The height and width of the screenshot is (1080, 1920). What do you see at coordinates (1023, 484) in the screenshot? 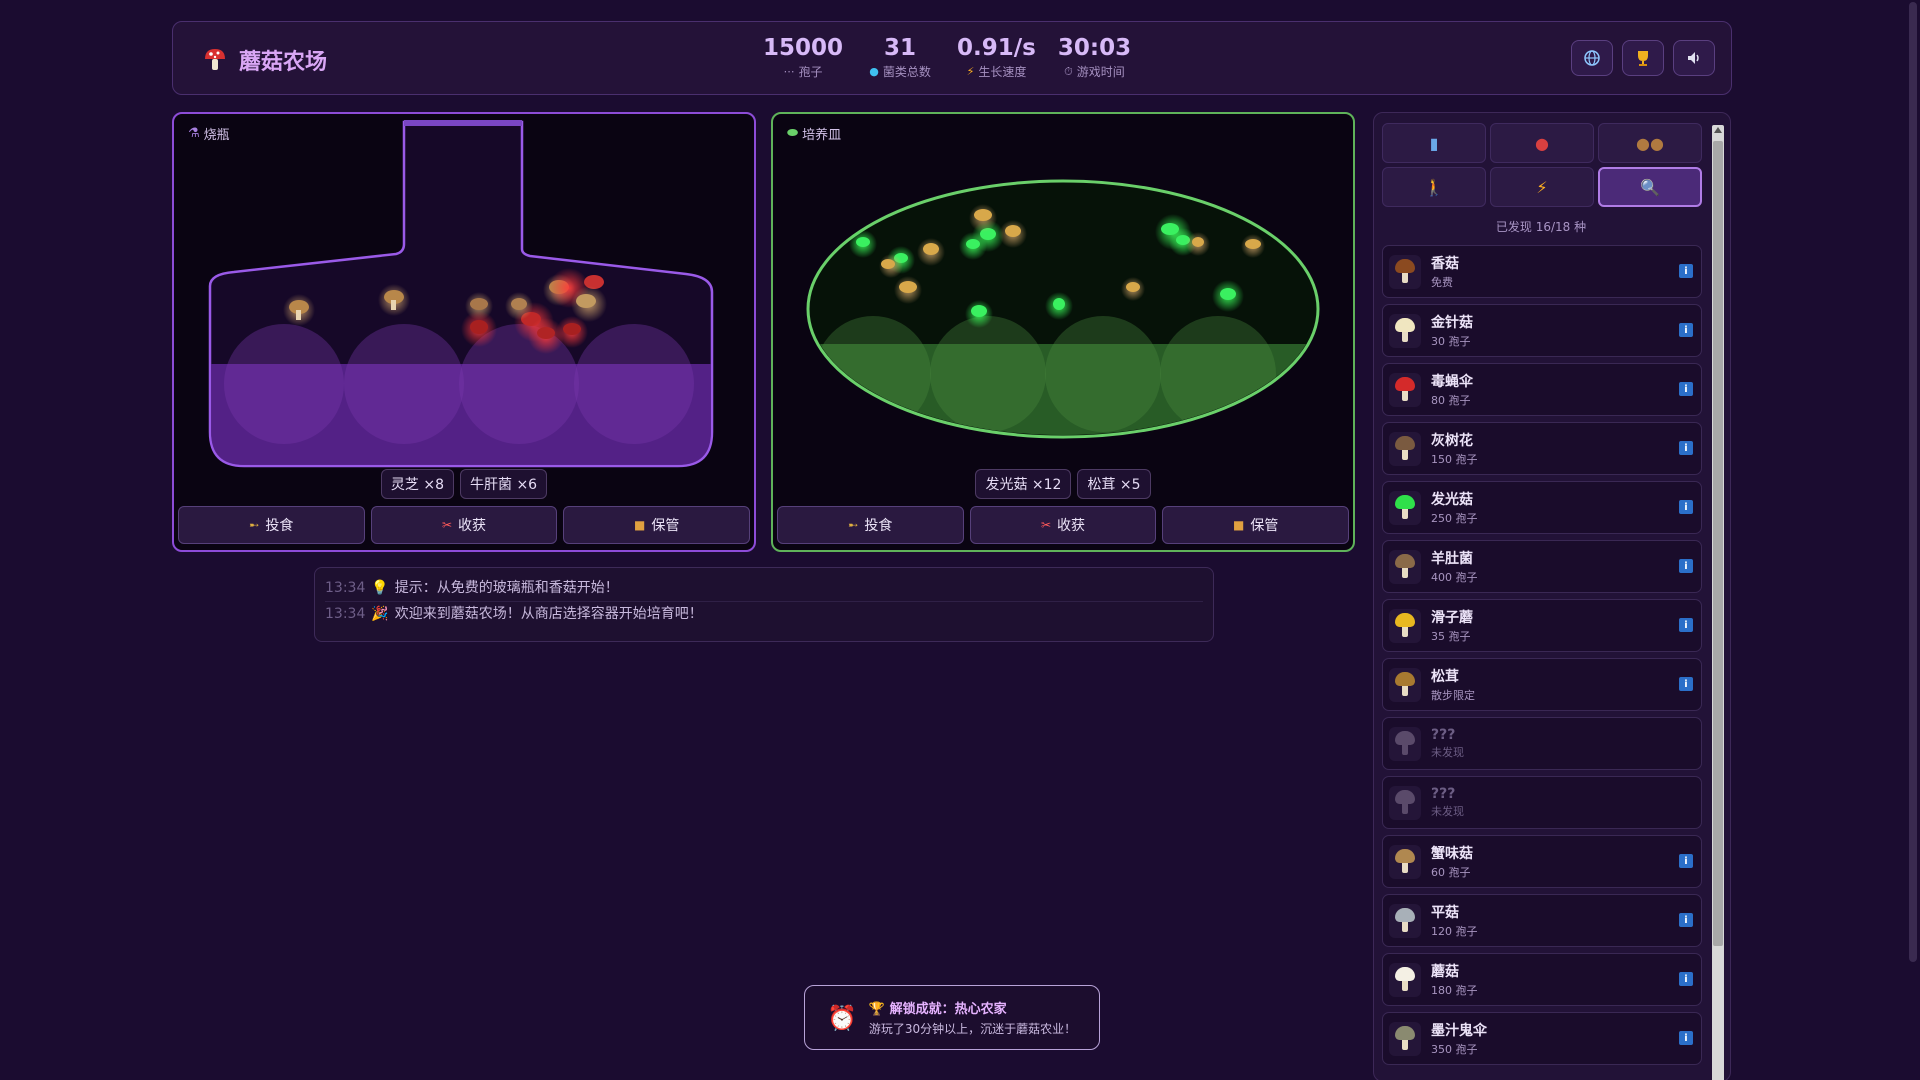
I see `content-tag: 发光菇 ×12` at bounding box center [1023, 484].